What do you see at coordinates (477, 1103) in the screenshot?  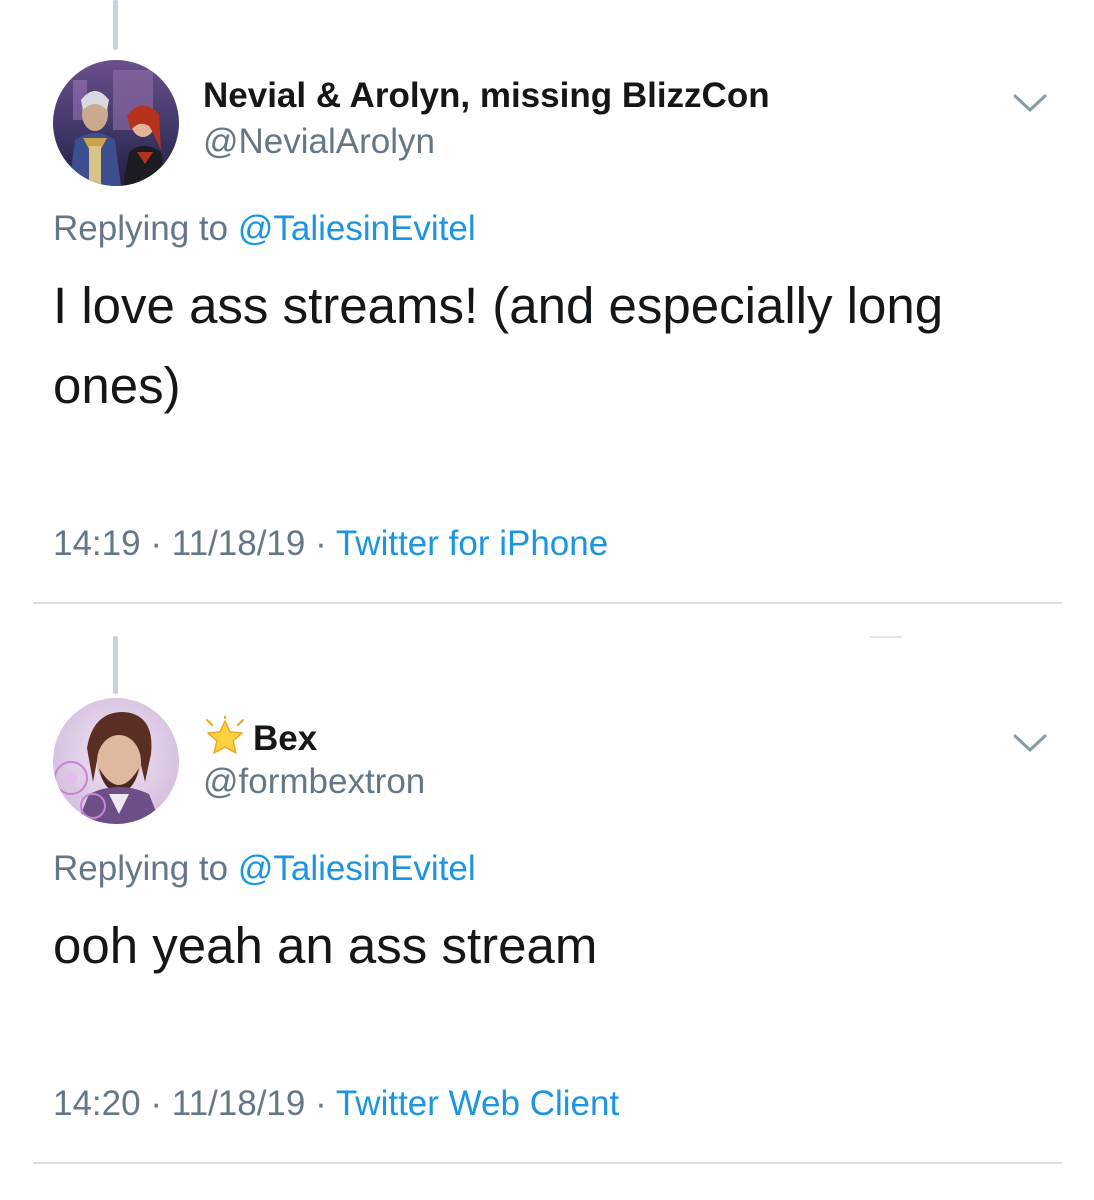 I see `tweet-source: Twitter Web Client` at bounding box center [477, 1103].